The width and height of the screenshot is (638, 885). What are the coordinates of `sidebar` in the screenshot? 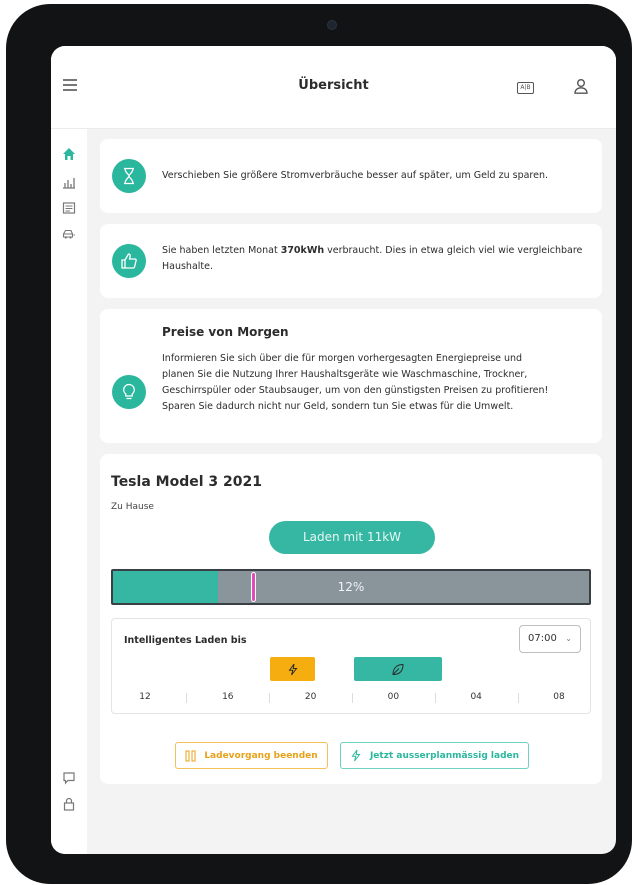 It's located at (69, 491).